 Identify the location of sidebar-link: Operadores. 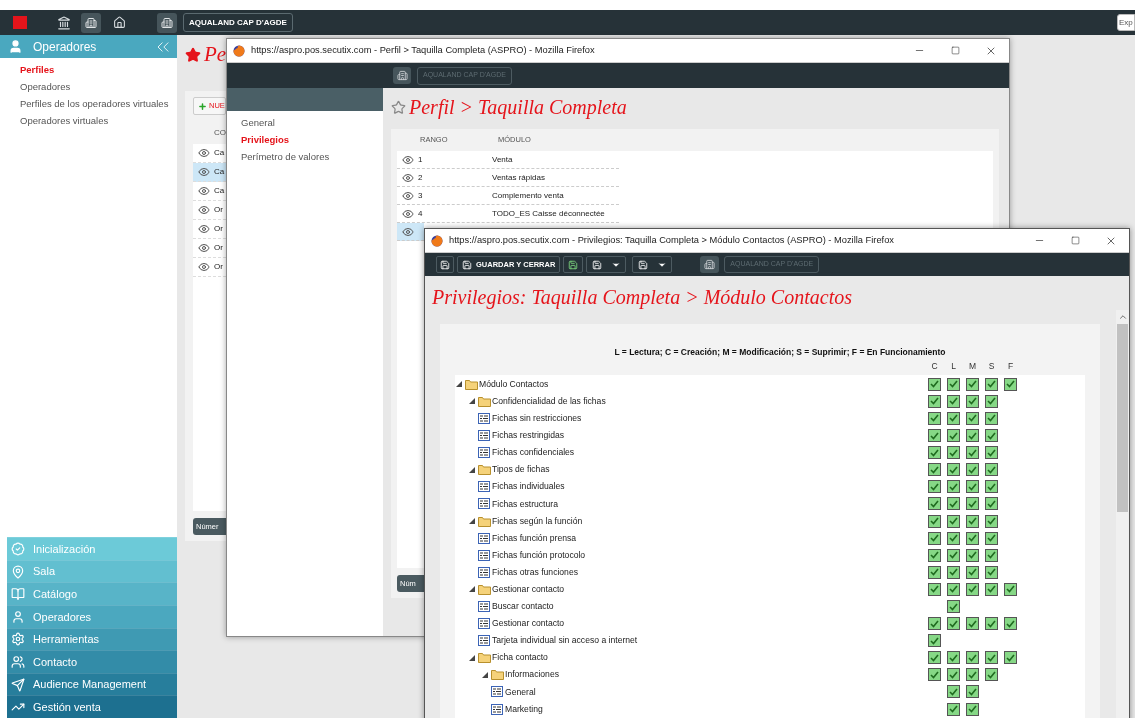
(98, 86).